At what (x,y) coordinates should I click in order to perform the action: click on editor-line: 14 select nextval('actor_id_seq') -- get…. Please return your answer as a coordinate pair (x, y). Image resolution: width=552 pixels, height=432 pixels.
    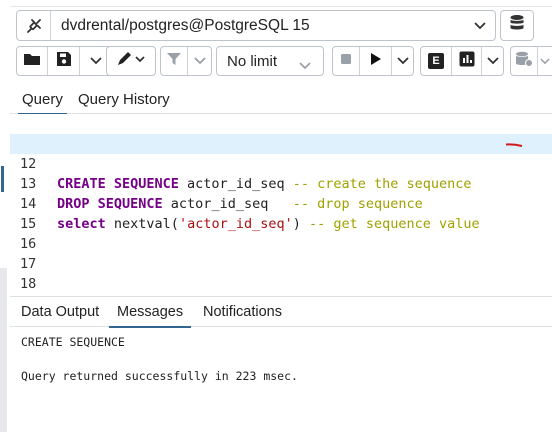
    Looking at the image, I should click on (281, 203).